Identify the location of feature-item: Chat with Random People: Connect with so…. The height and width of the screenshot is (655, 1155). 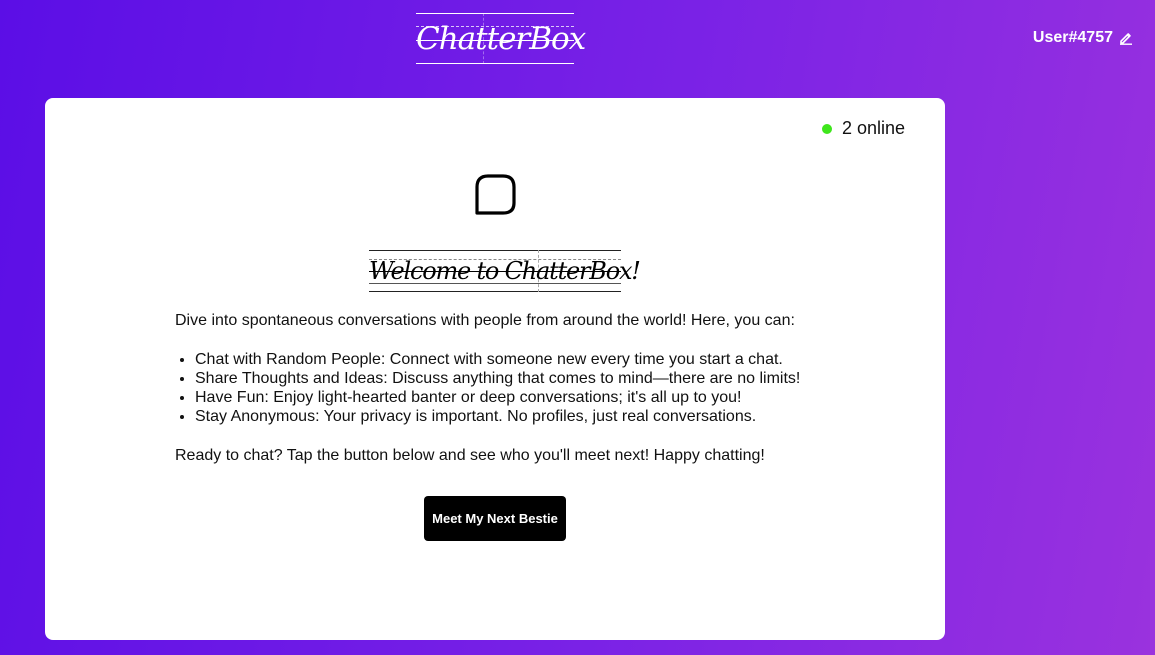
(515, 359).